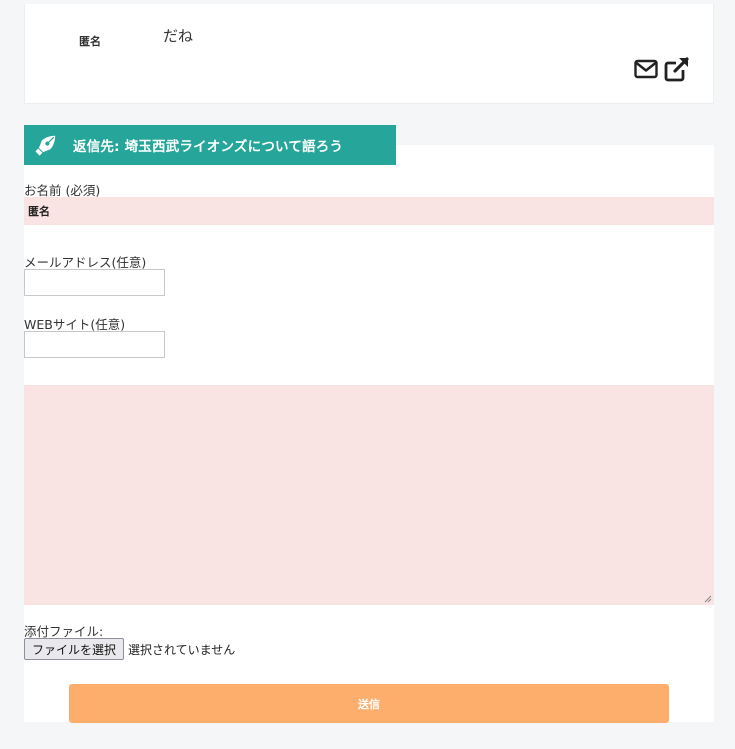 Image resolution: width=735 pixels, height=749 pixels. I want to click on reply-title: 返信先: 埼玉西武ライオンズについて語ろう, so click(208, 147).